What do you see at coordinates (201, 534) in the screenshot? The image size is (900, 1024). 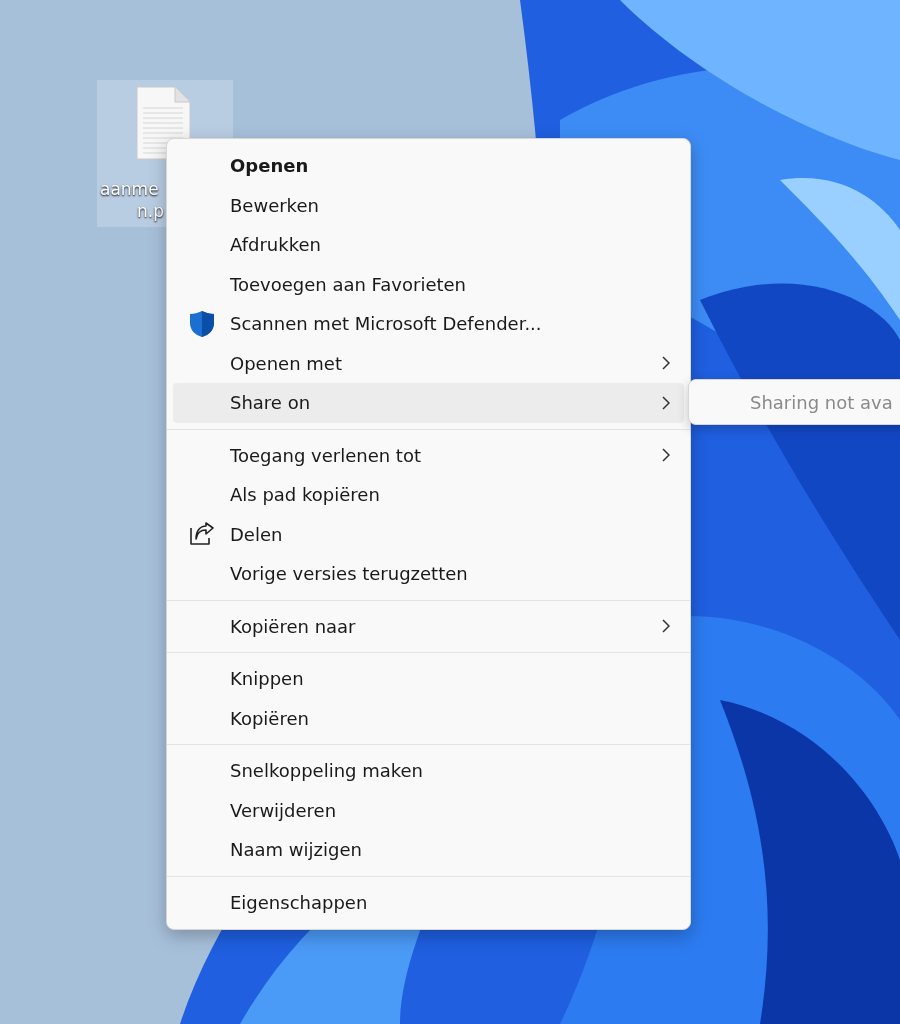 I see `share-icon` at bounding box center [201, 534].